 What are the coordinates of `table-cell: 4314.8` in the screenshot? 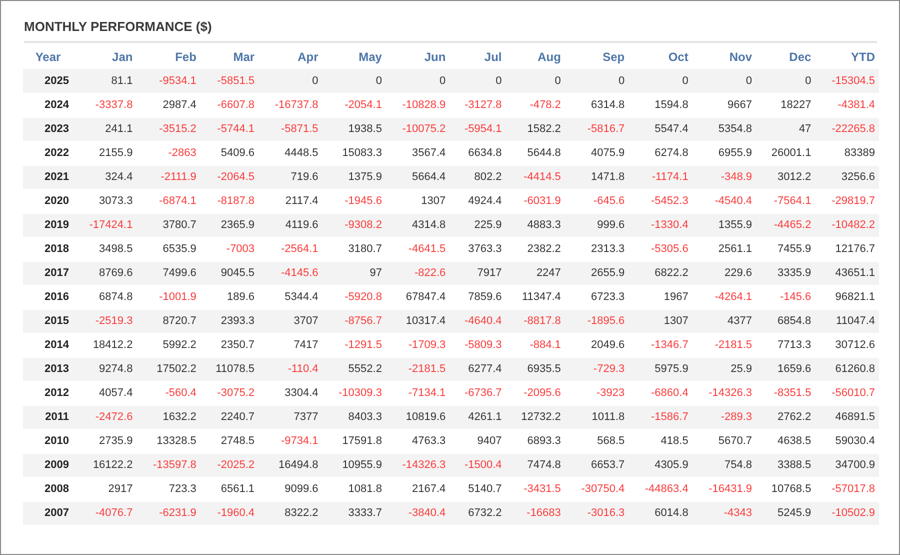 It's located at (418, 225).